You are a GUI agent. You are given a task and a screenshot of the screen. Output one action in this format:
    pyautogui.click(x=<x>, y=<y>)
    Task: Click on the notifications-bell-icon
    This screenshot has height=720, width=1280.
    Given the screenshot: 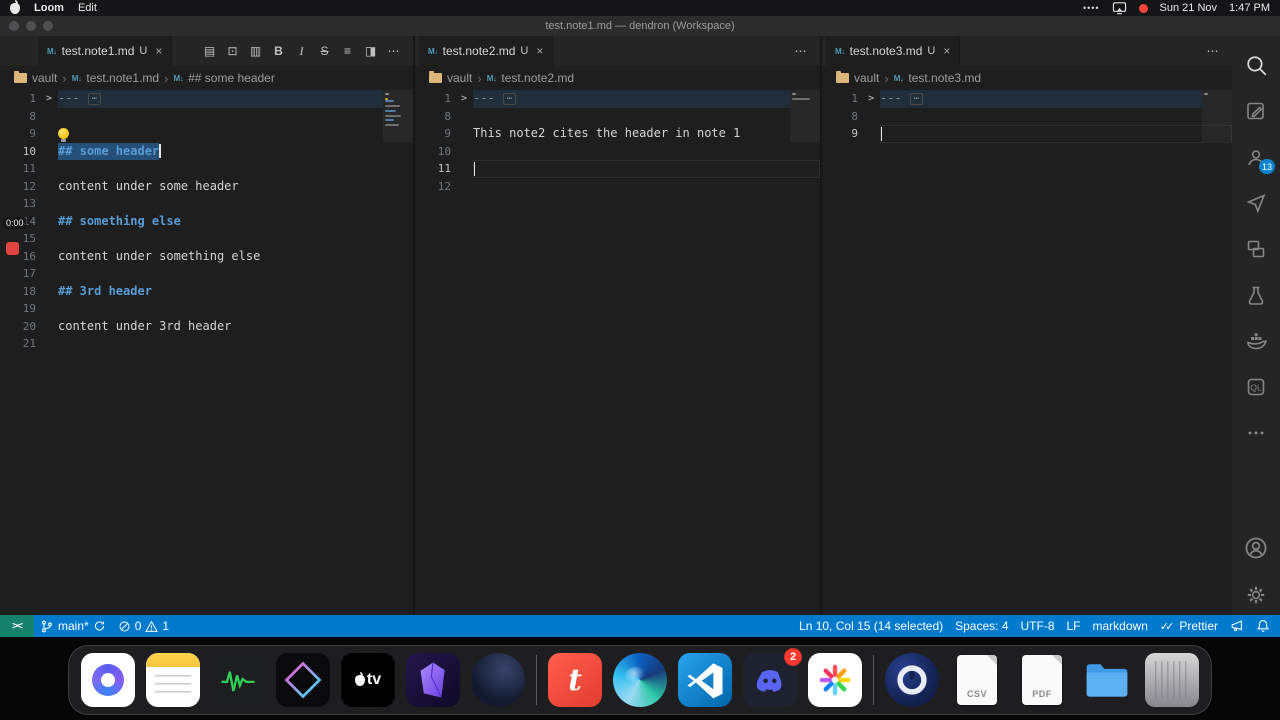 What is the action you would take?
    pyautogui.click(x=1263, y=626)
    